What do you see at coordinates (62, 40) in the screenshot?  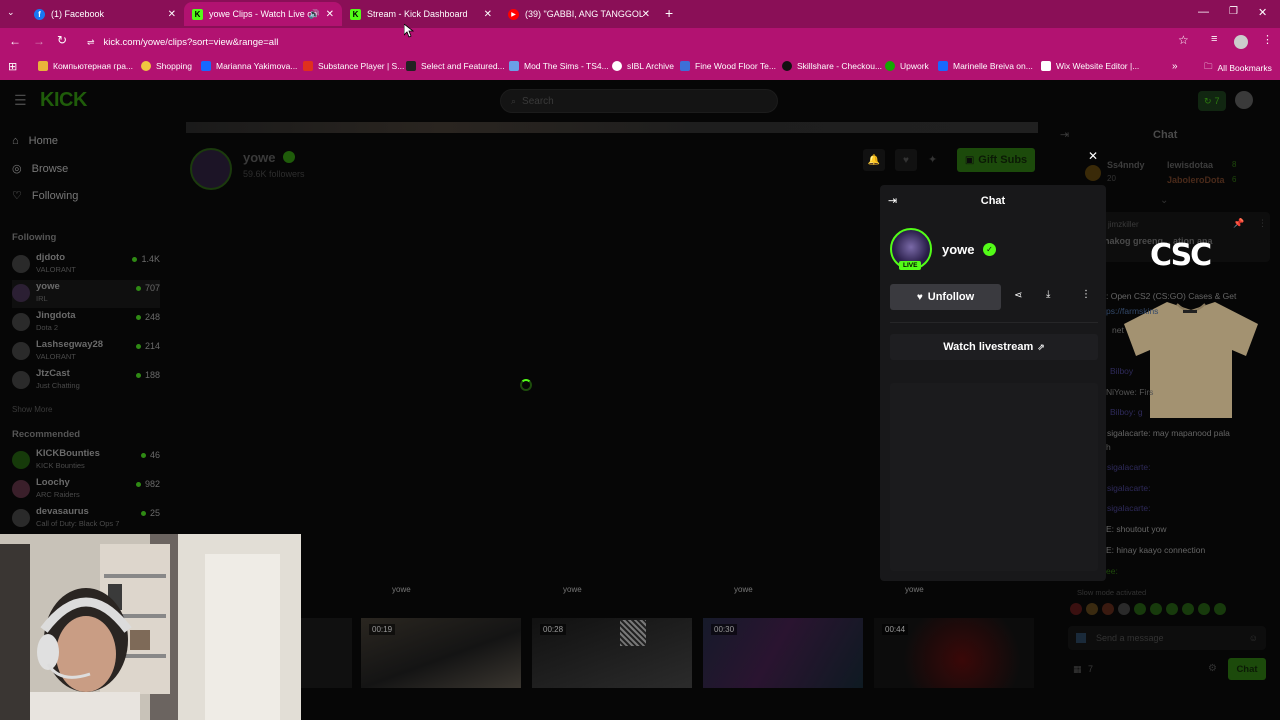 I see `reload-icon: ↻` at bounding box center [62, 40].